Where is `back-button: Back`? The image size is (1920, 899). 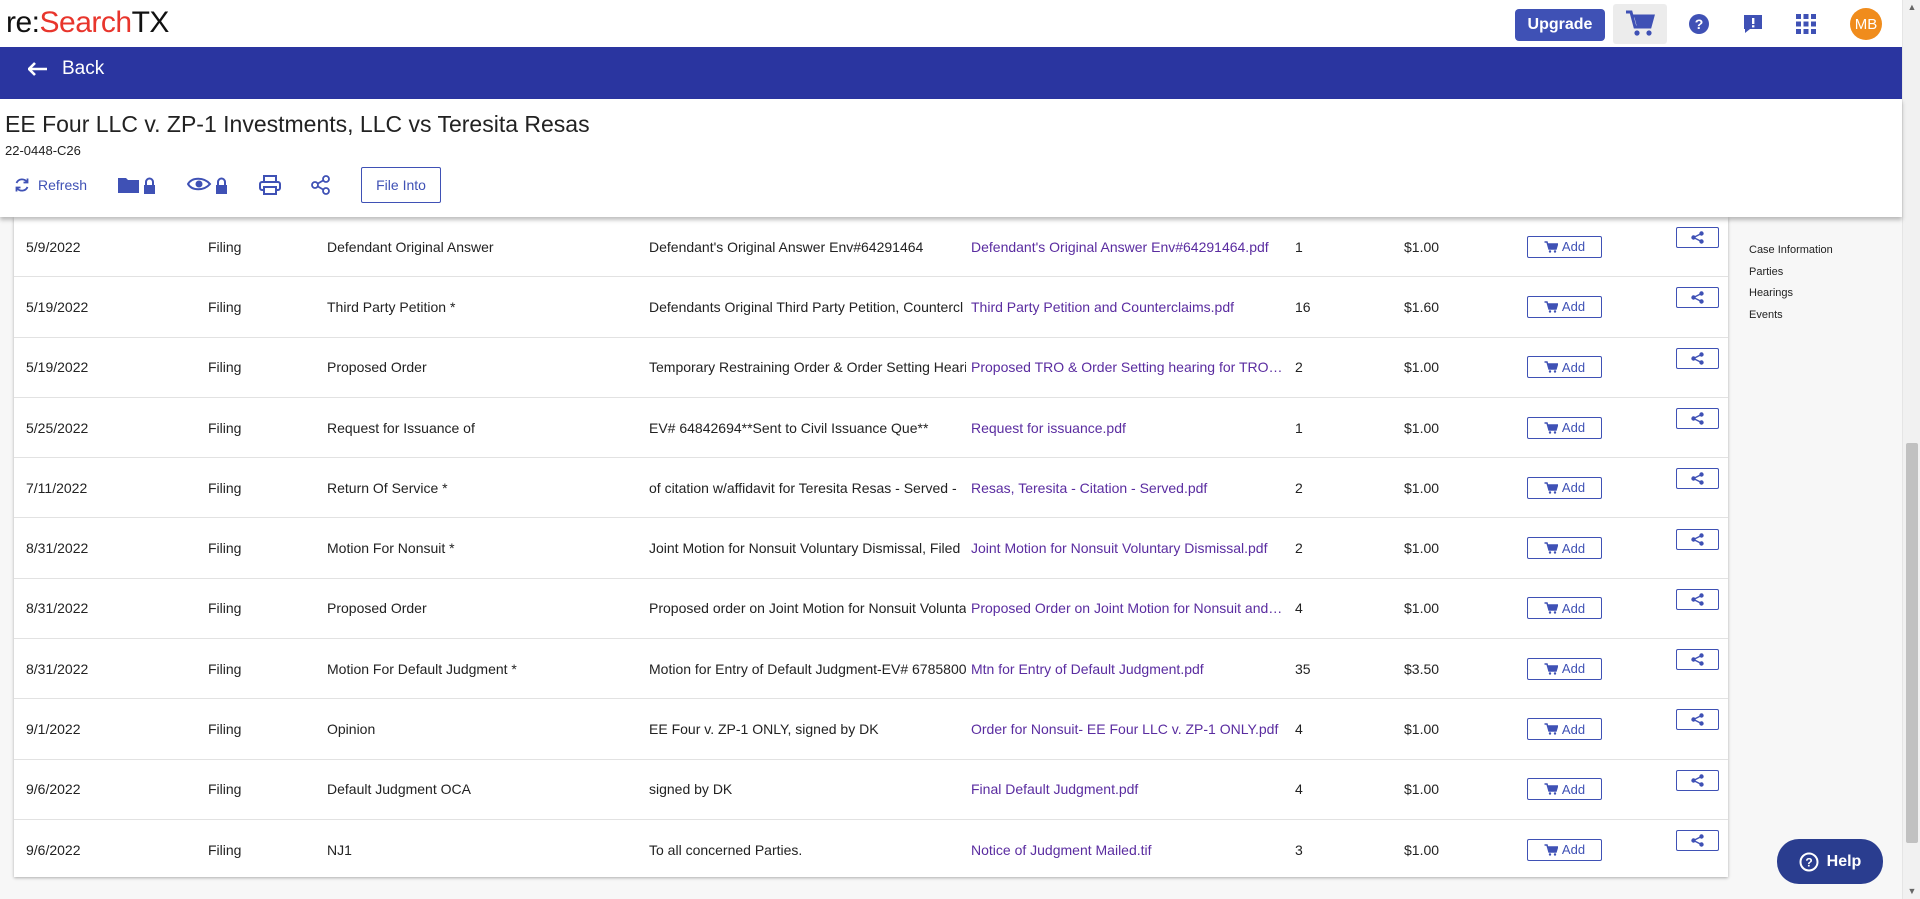 back-button: Back is located at coordinates (66, 69).